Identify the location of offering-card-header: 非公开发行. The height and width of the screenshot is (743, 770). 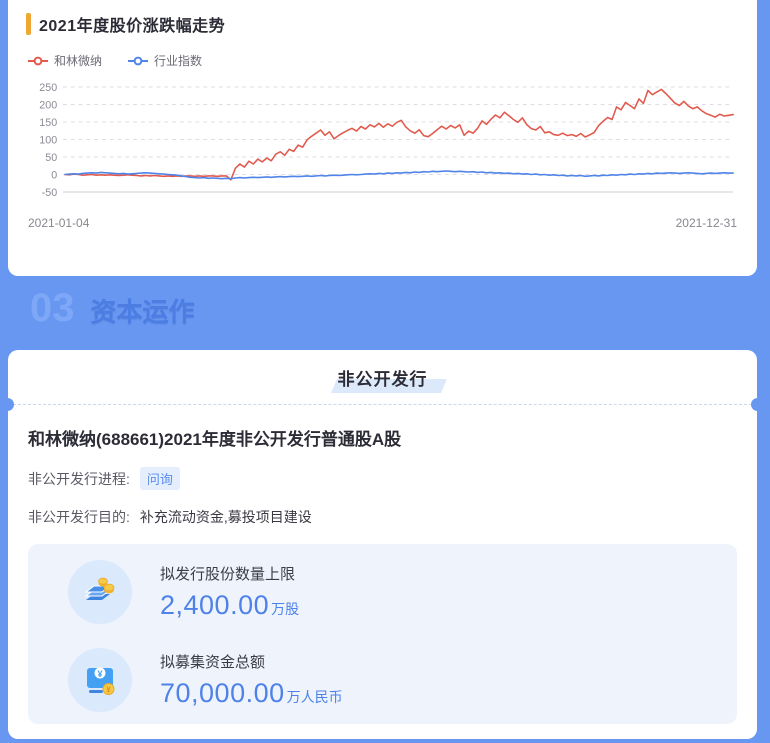
(382, 380).